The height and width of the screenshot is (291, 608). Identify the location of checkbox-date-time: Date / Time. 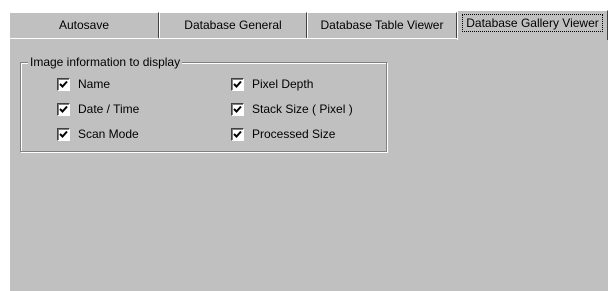
(98, 109).